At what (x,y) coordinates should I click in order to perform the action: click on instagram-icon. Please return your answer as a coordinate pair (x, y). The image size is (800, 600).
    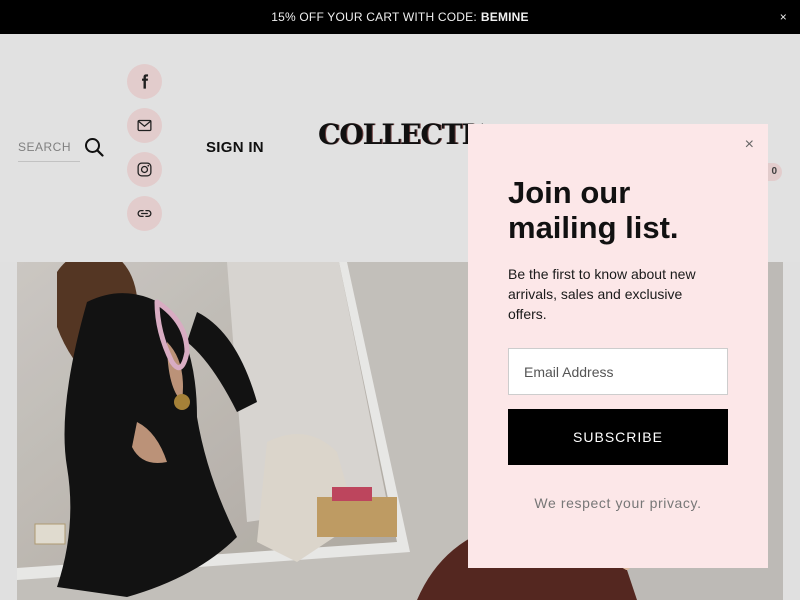
    Looking at the image, I should click on (144, 169).